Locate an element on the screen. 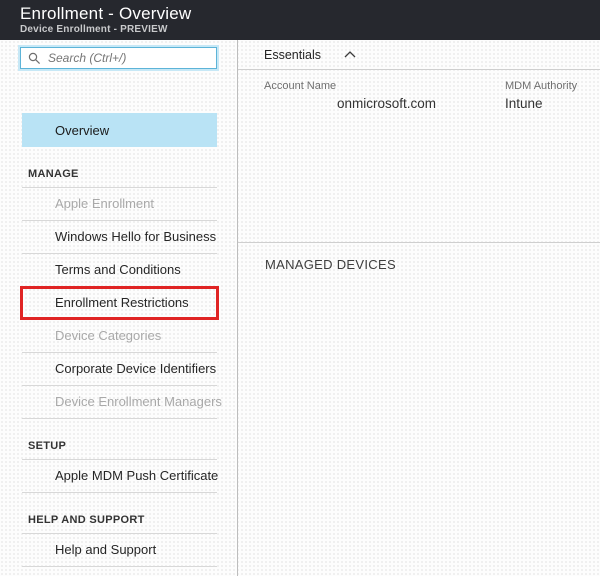  managed-devices-title: MANAGED DEVICES is located at coordinates (330, 264).